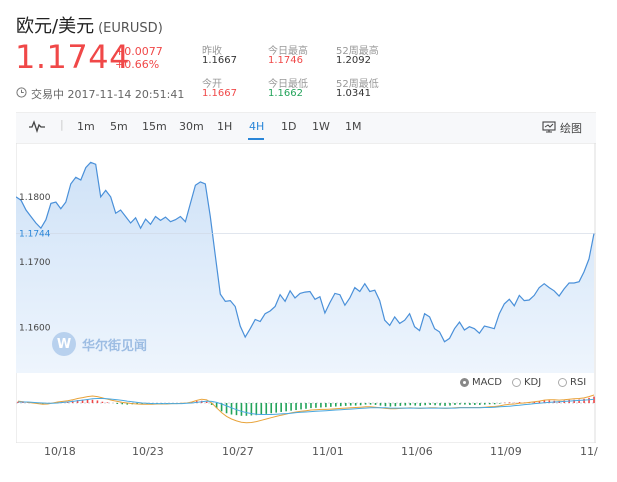 This screenshot has width=617, height=482. I want to click on indicator-rsi: RSI, so click(572, 382).